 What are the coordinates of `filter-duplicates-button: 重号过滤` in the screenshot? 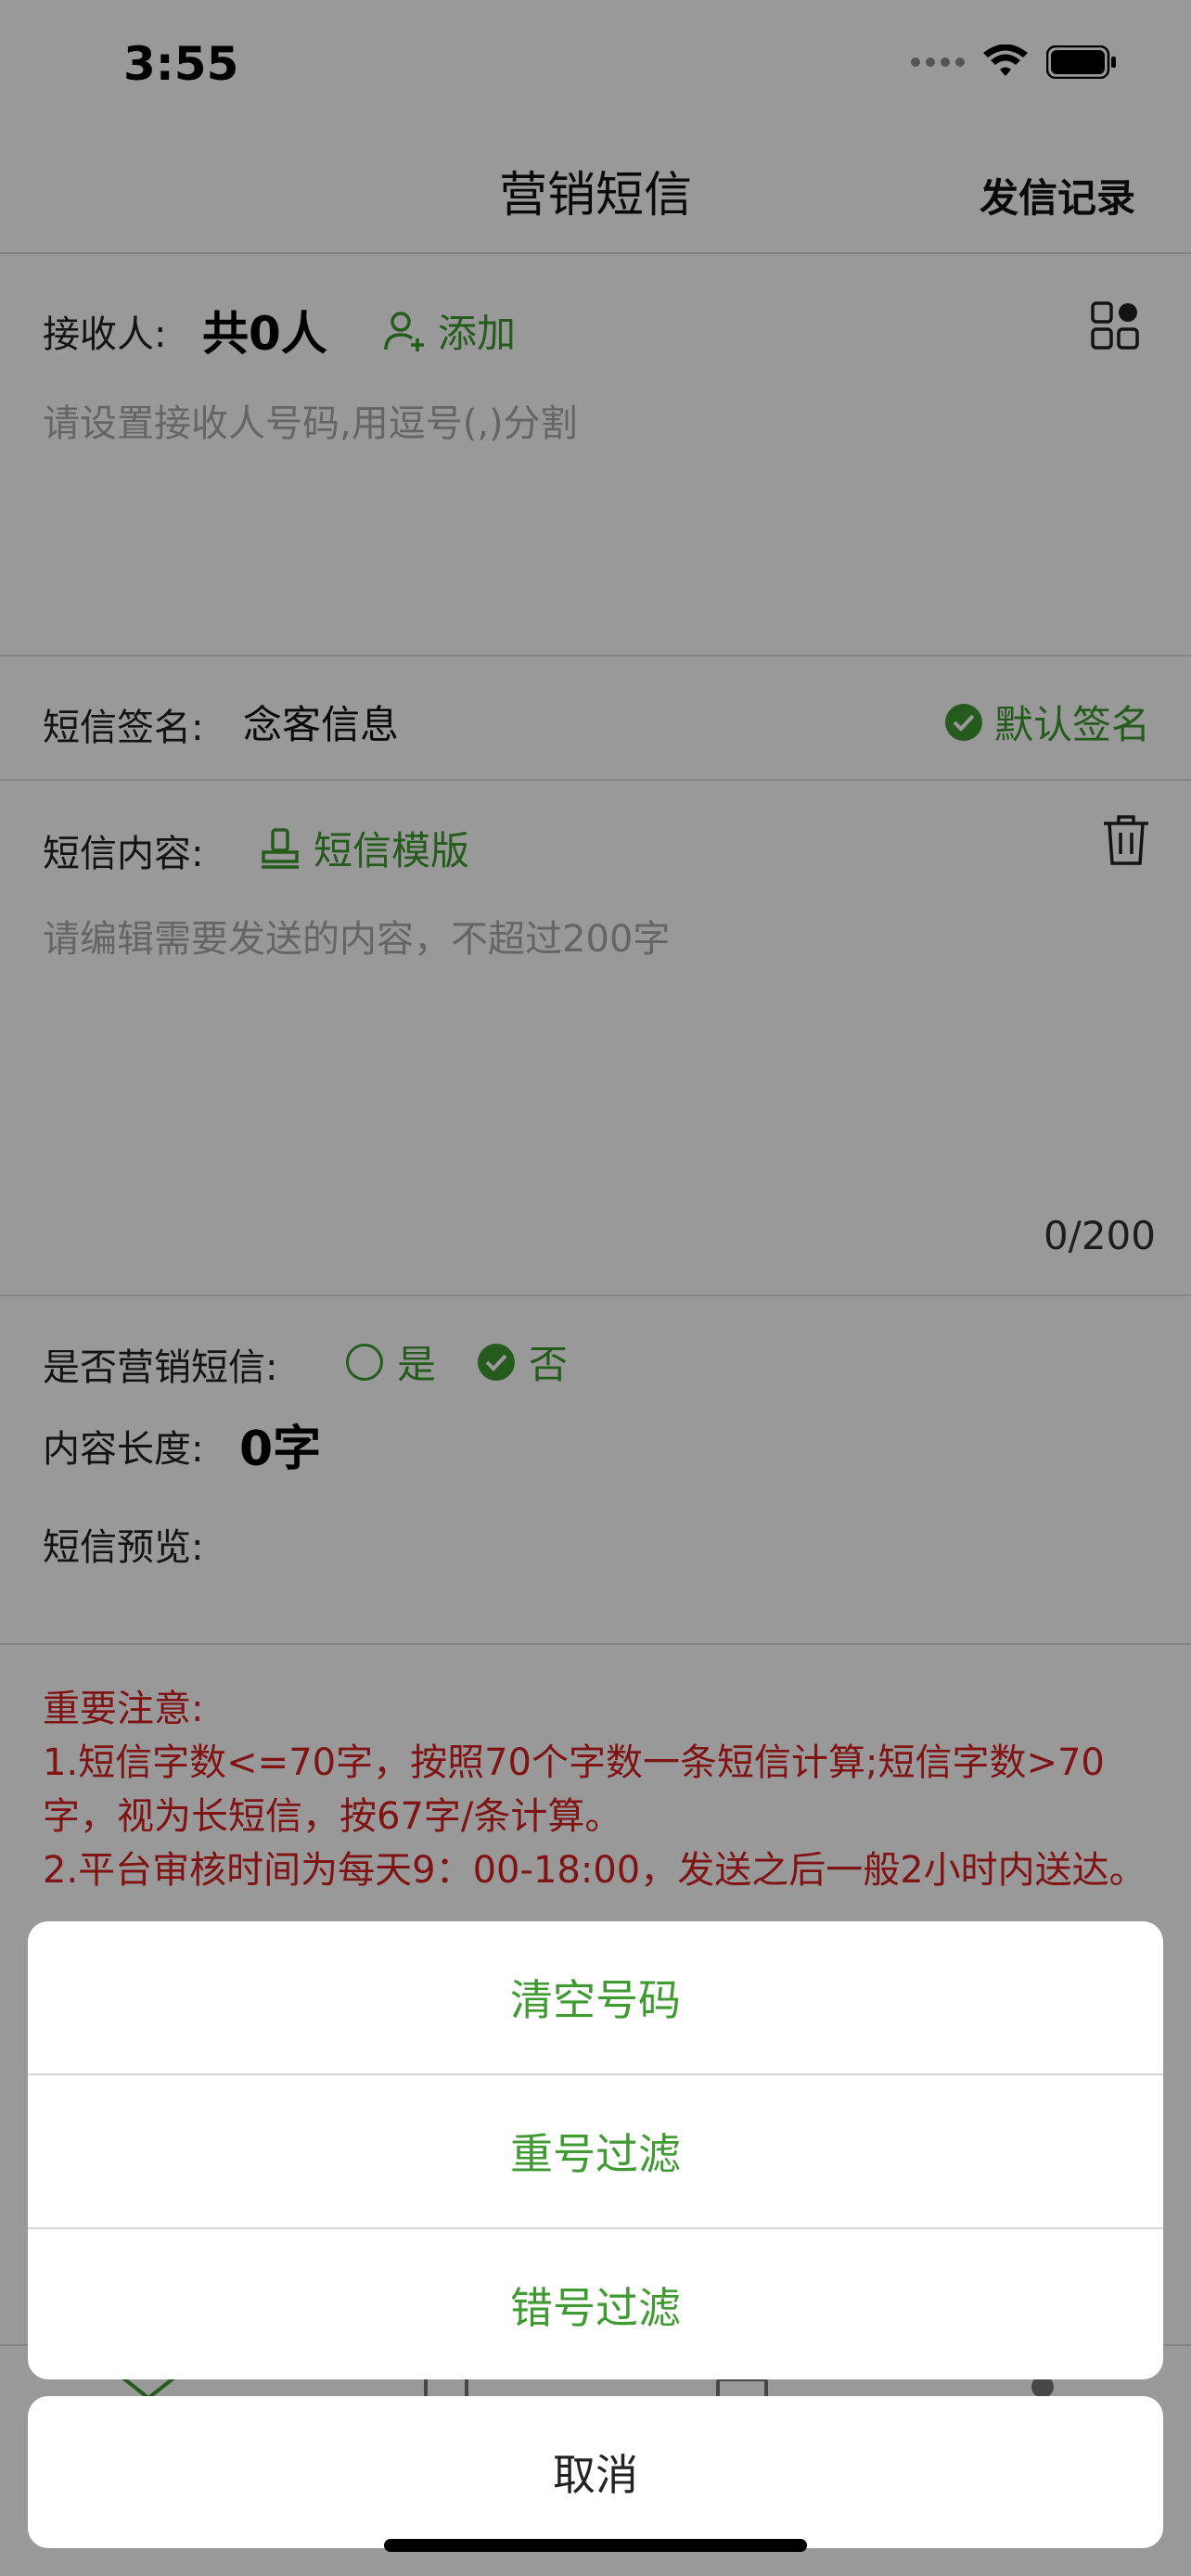 It's located at (595, 2151).